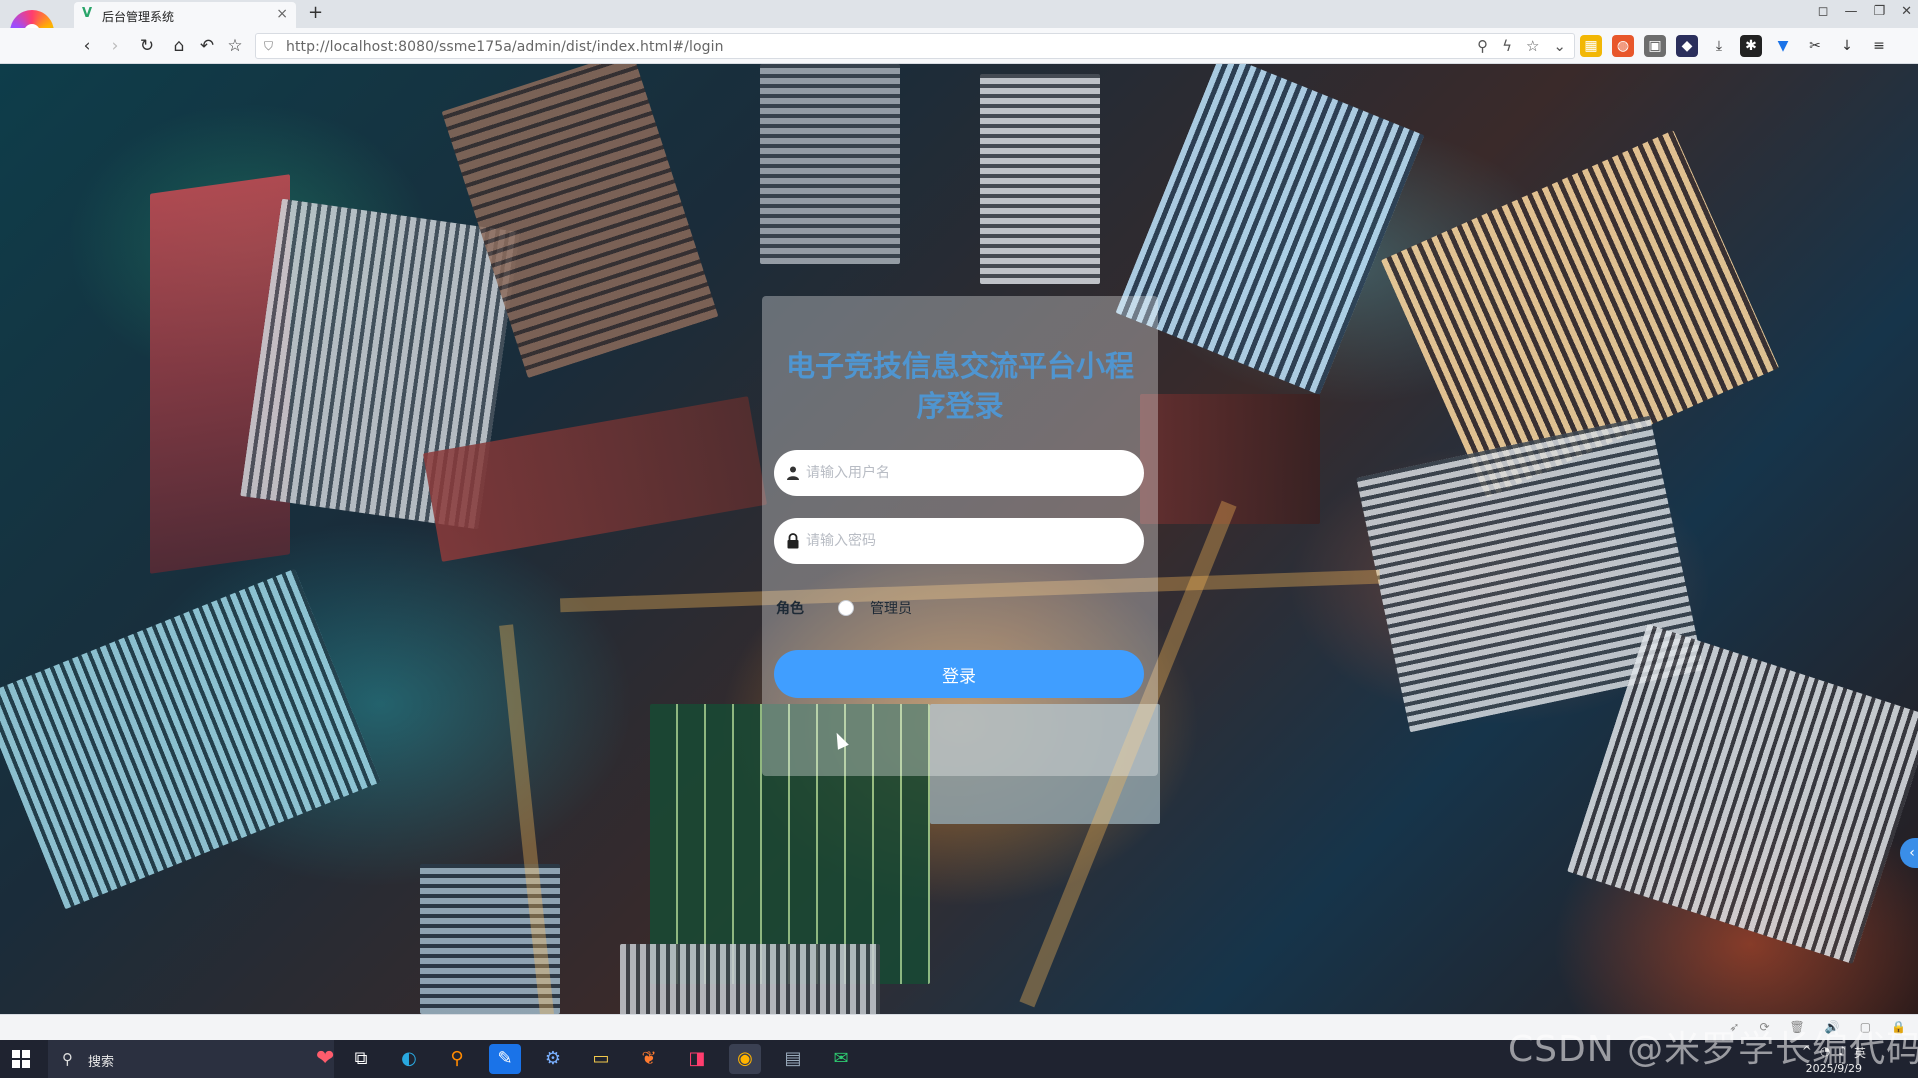 The image size is (1918, 1078). I want to click on download-icon: ⤓, so click(1719, 46).